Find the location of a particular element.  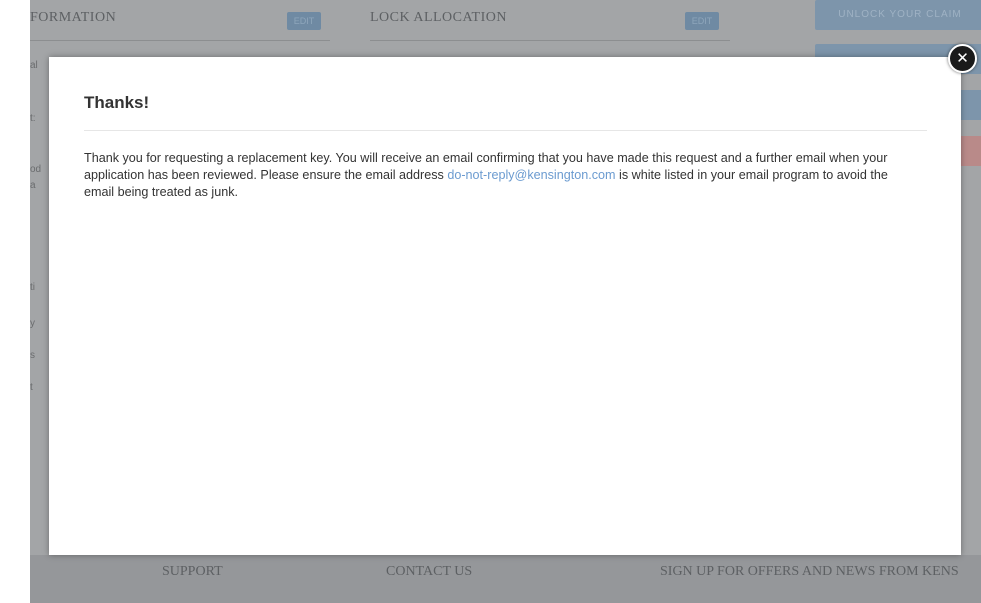

close-icon: ✕ is located at coordinates (962, 58).